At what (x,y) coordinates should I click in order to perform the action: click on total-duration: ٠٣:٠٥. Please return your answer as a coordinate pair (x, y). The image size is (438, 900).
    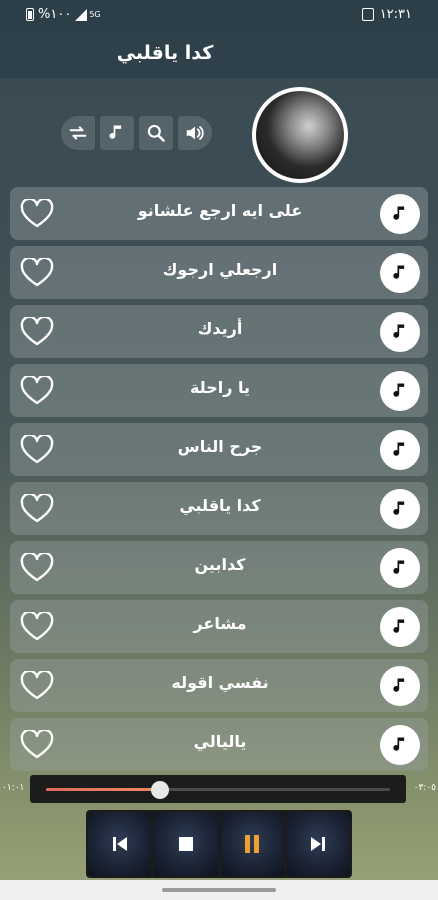
    Looking at the image, I should click on (424, 788).